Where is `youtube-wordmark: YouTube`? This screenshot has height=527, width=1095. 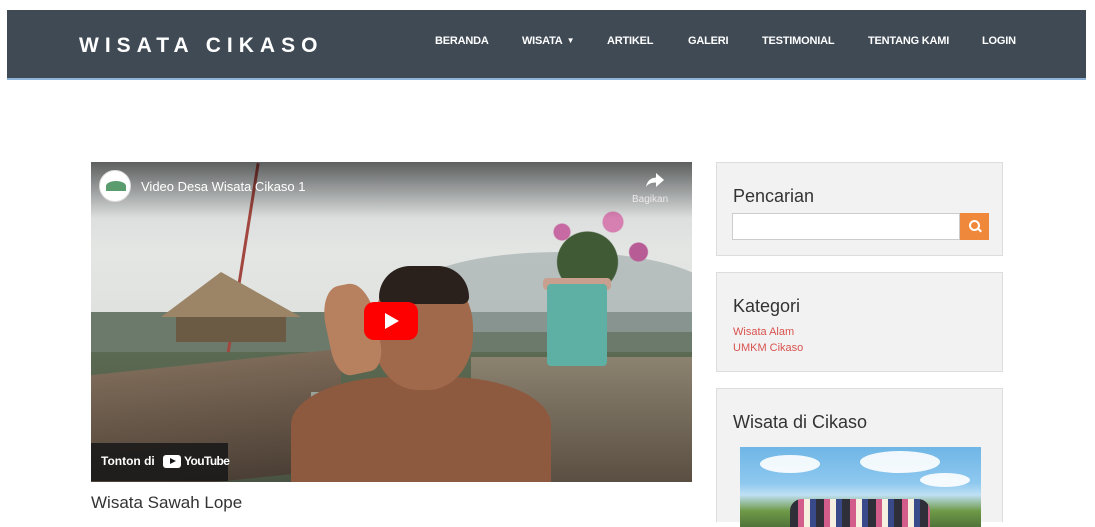
youtube-wordmark: YouTube is located at coordinates (207, 461).